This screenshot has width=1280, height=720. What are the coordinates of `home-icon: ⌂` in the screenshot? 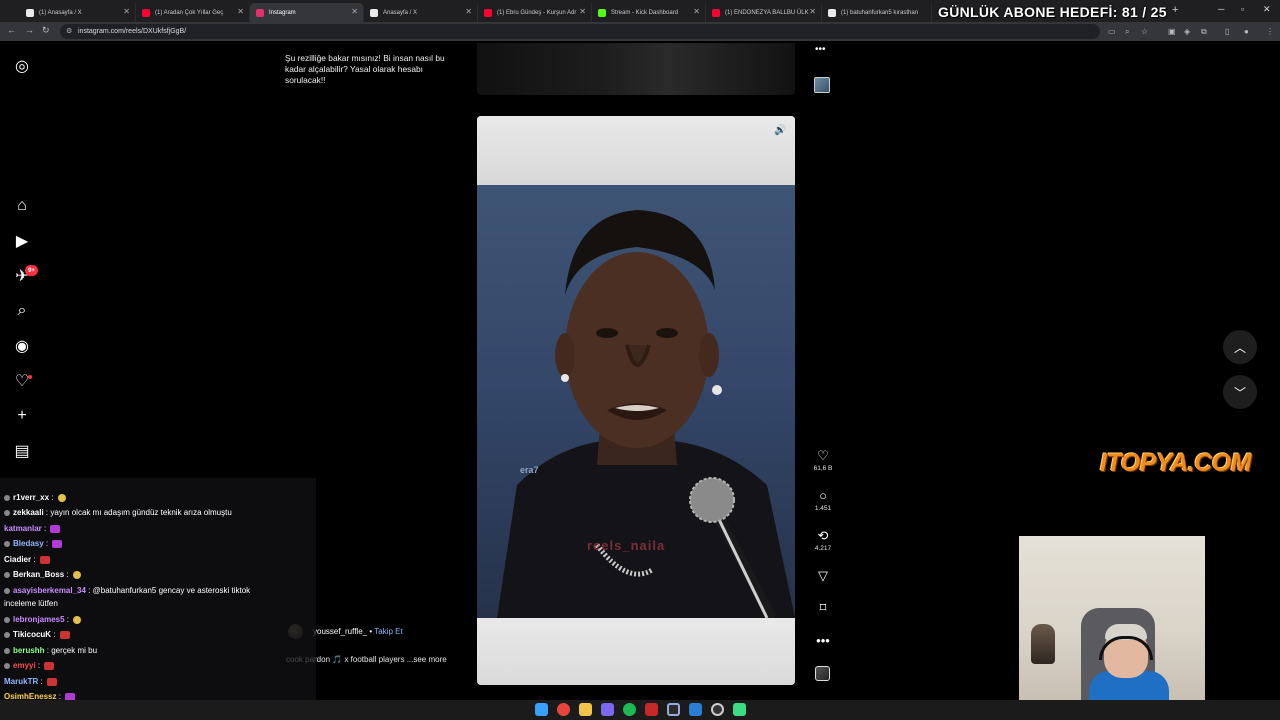 It's located at (22, 206).